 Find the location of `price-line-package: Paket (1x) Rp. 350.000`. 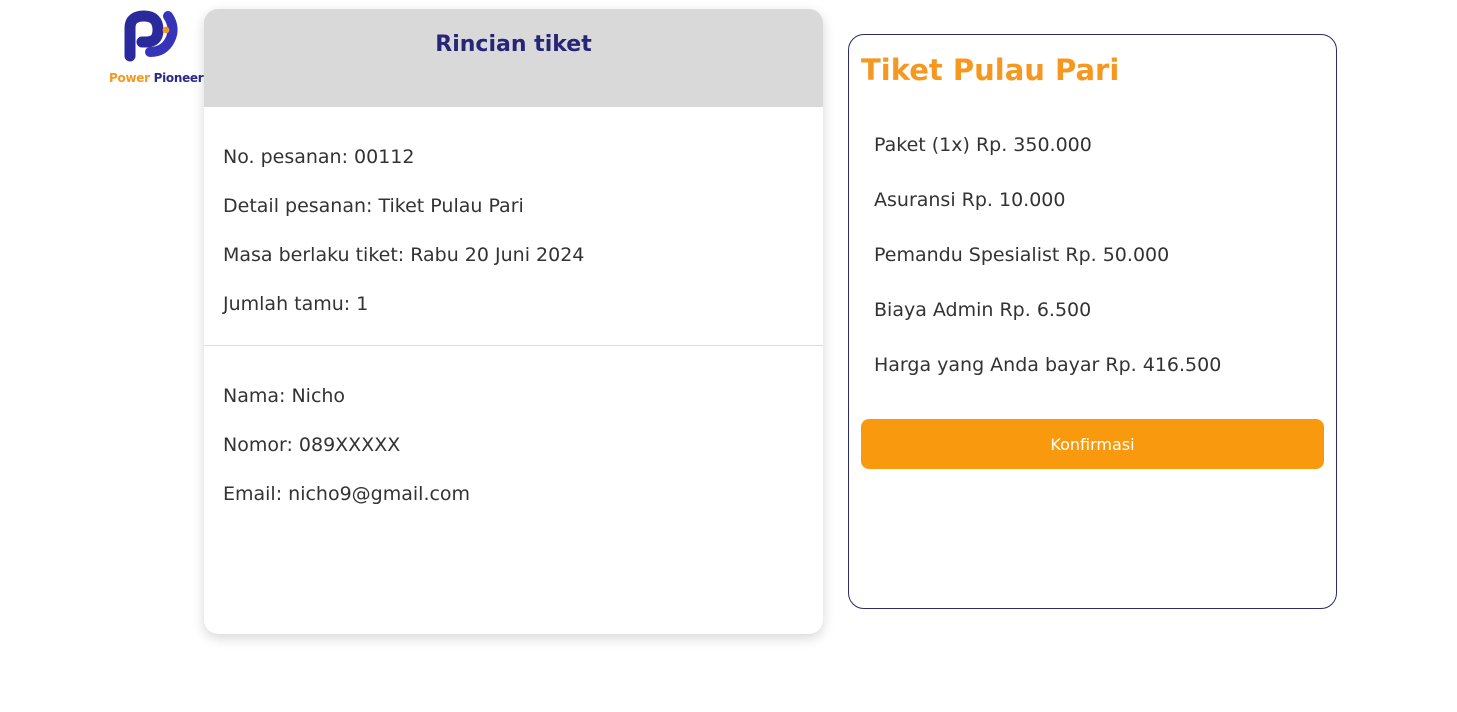

price-line-package: Paket (1x) Rp. 350.000 is located at coordinates (983, 145).